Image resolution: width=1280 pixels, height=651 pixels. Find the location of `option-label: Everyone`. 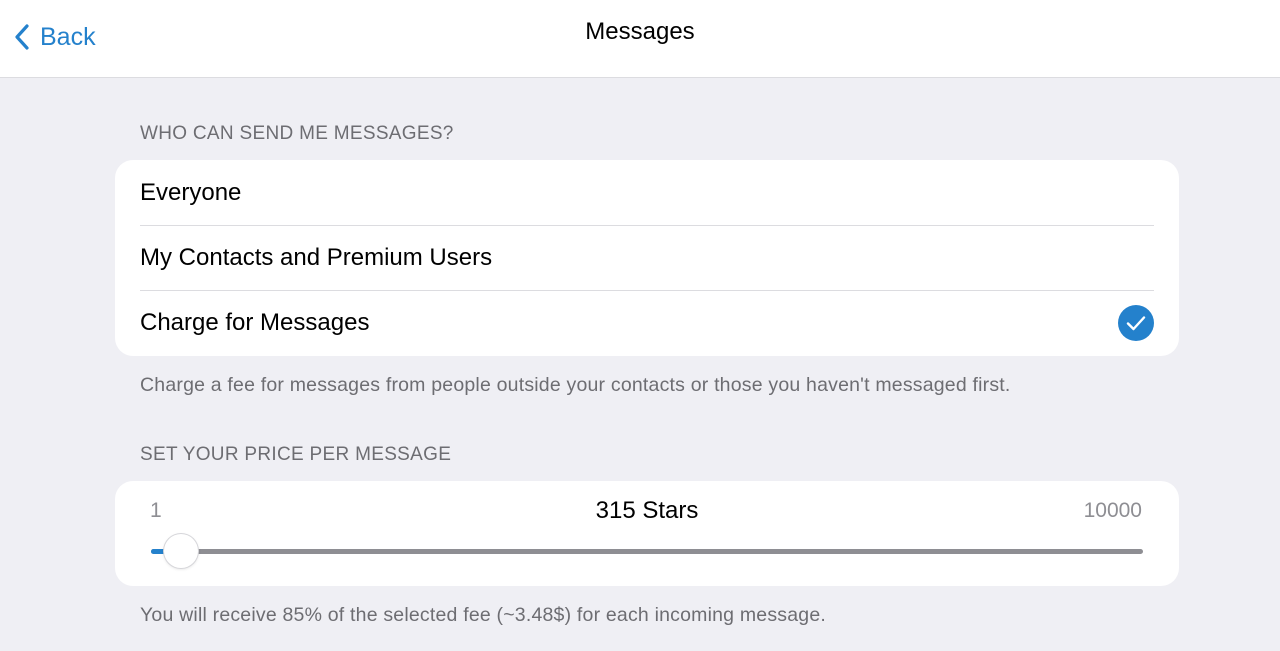

option-label: Everyone is located at coordinates (191, 192).